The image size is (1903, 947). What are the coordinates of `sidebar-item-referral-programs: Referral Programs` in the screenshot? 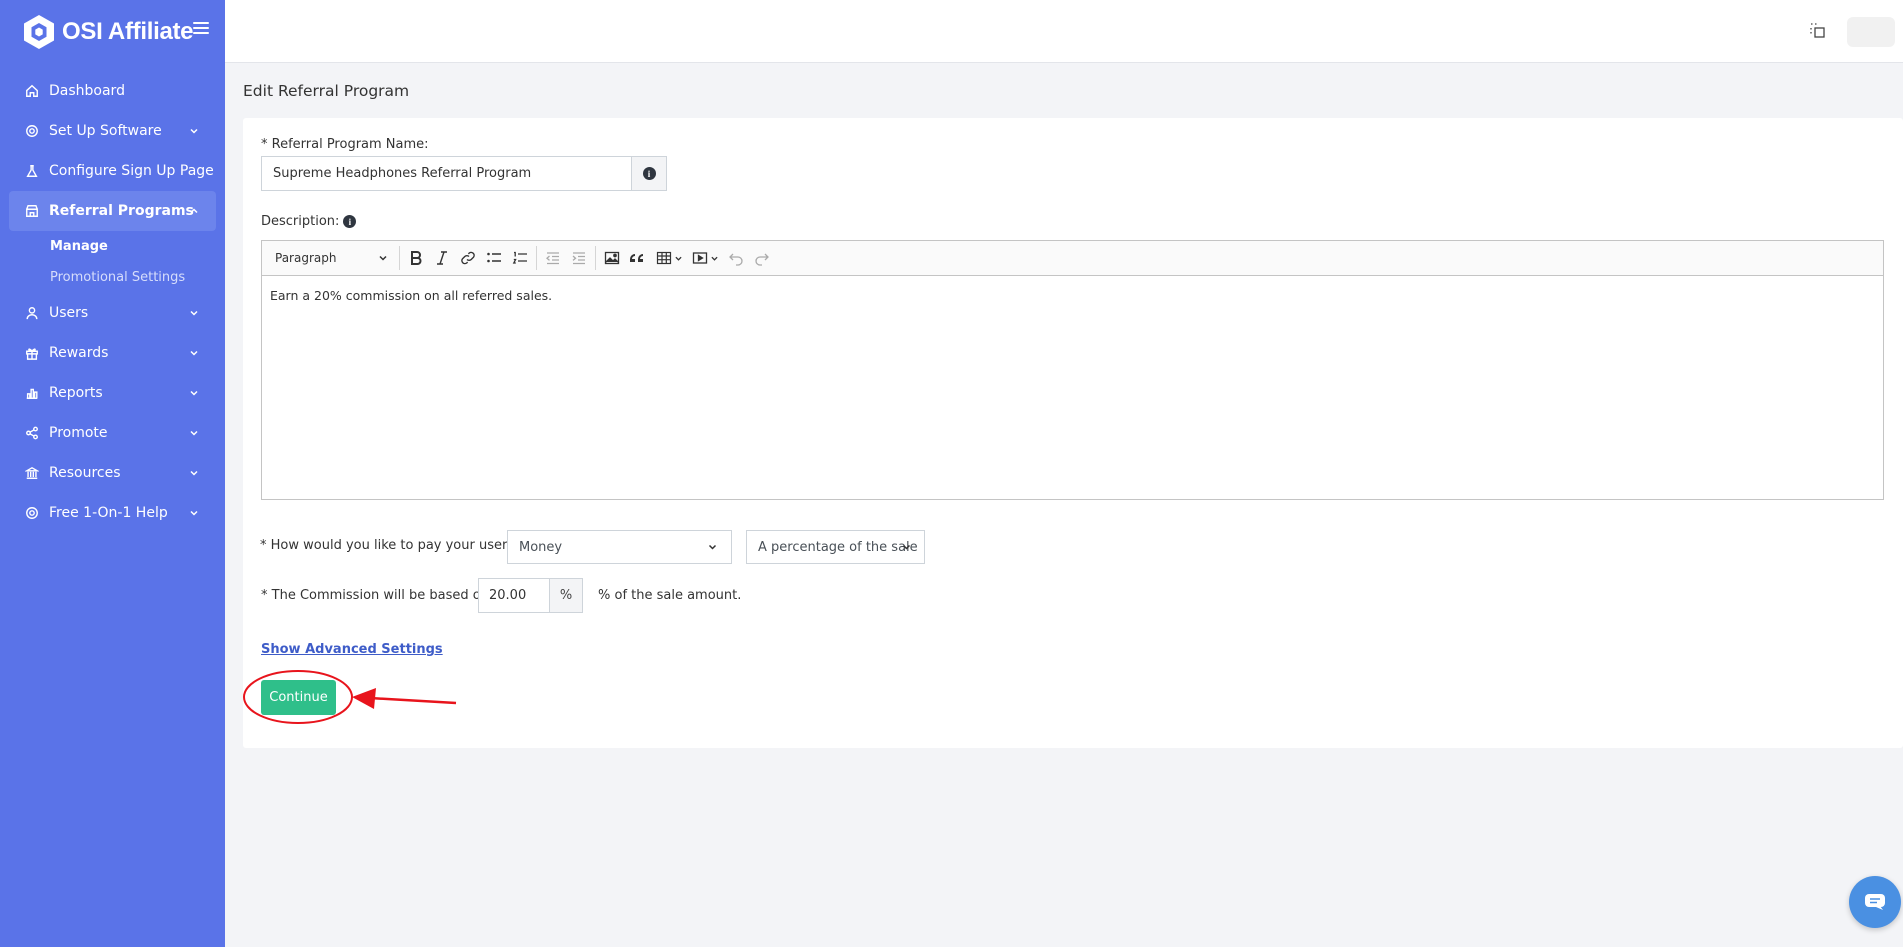 It's located at (112, 211).